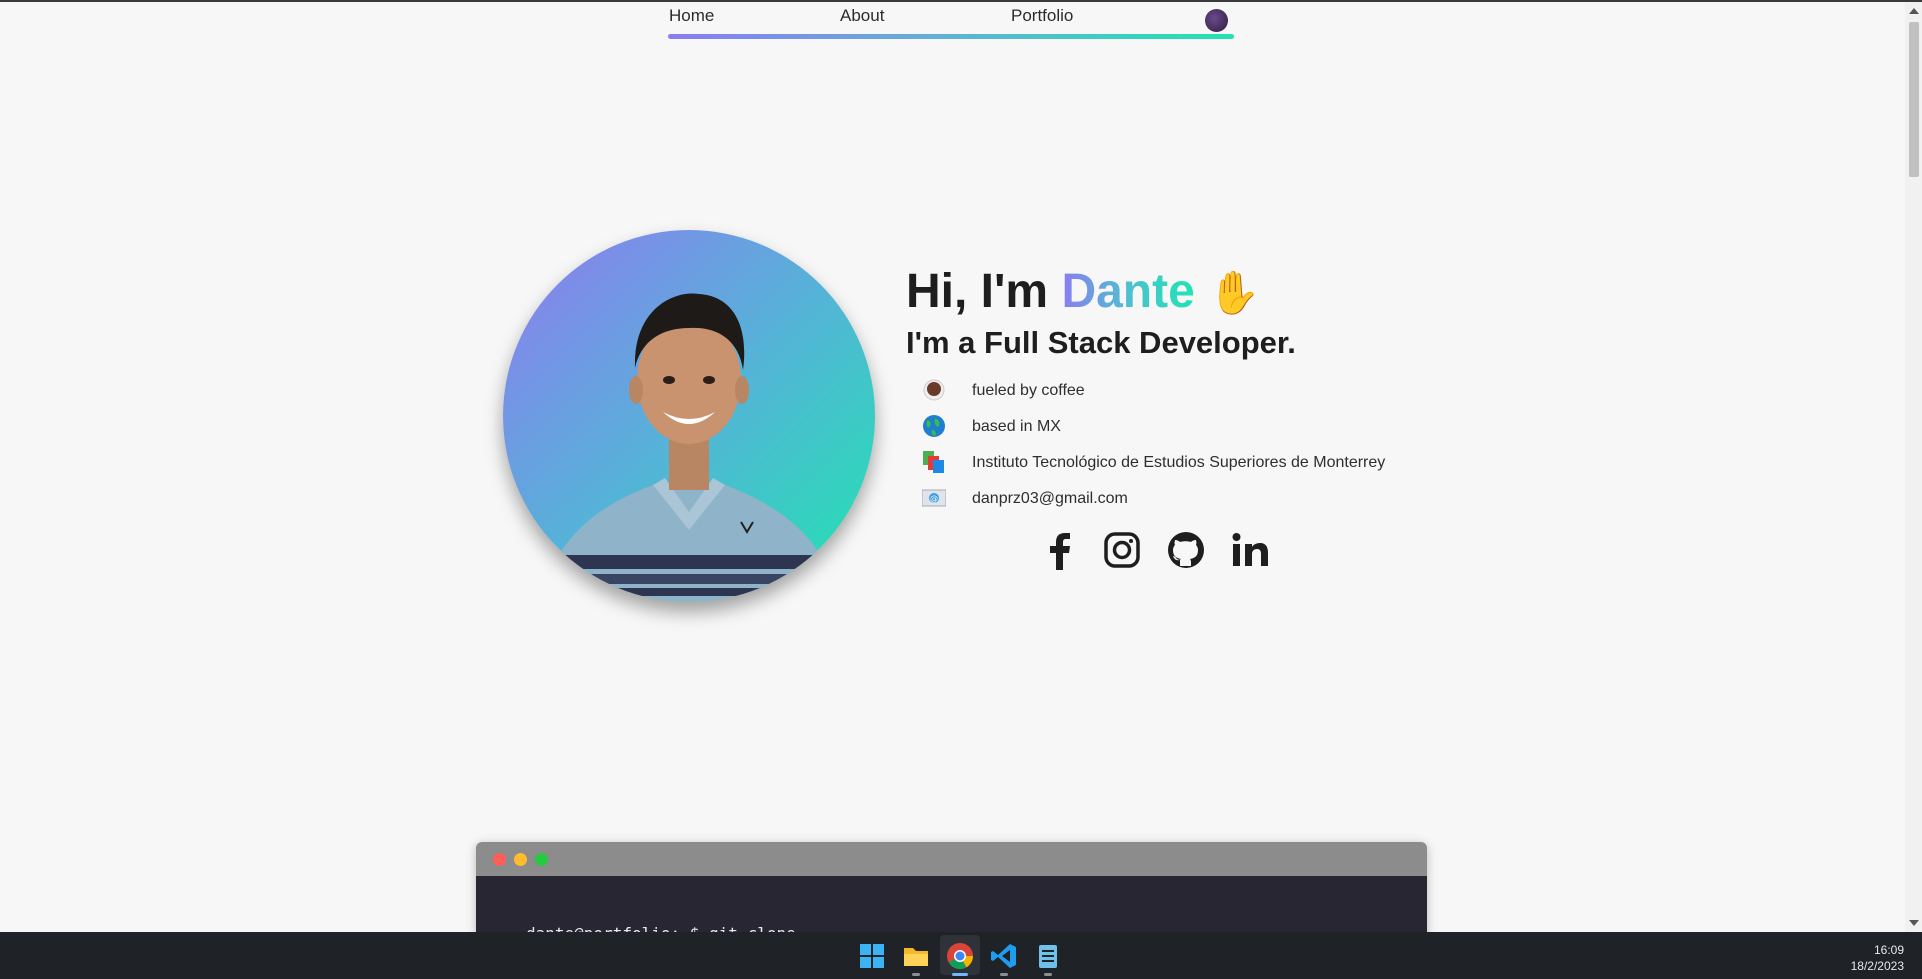 This screenshot has width=1922, height=979. Describe the element at coordinates (1914, 99) in the screenshot. I see `scroll-thumb` at that location.